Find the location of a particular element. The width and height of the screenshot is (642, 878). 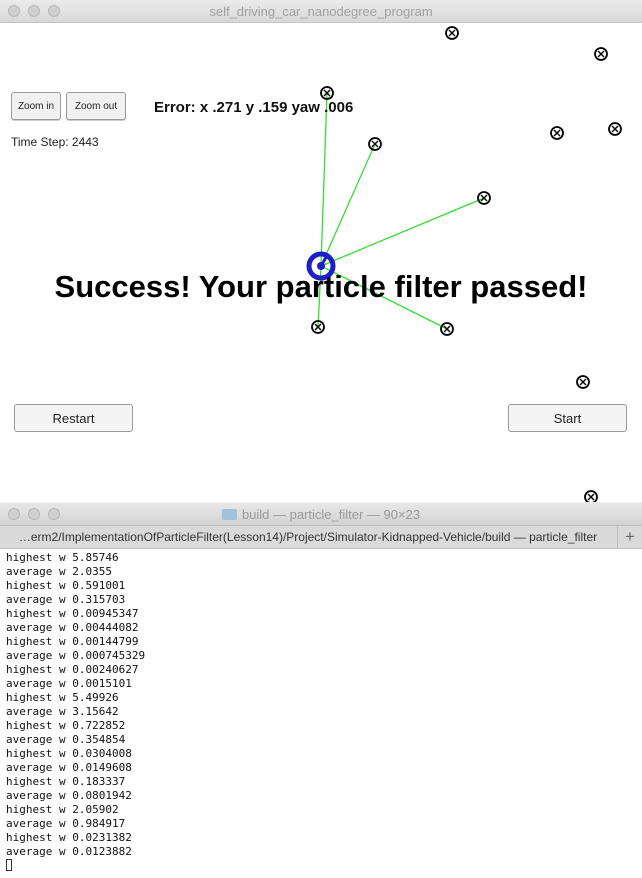

terminal-line: highest w 2.05902 is located at coordinates (62, 809).